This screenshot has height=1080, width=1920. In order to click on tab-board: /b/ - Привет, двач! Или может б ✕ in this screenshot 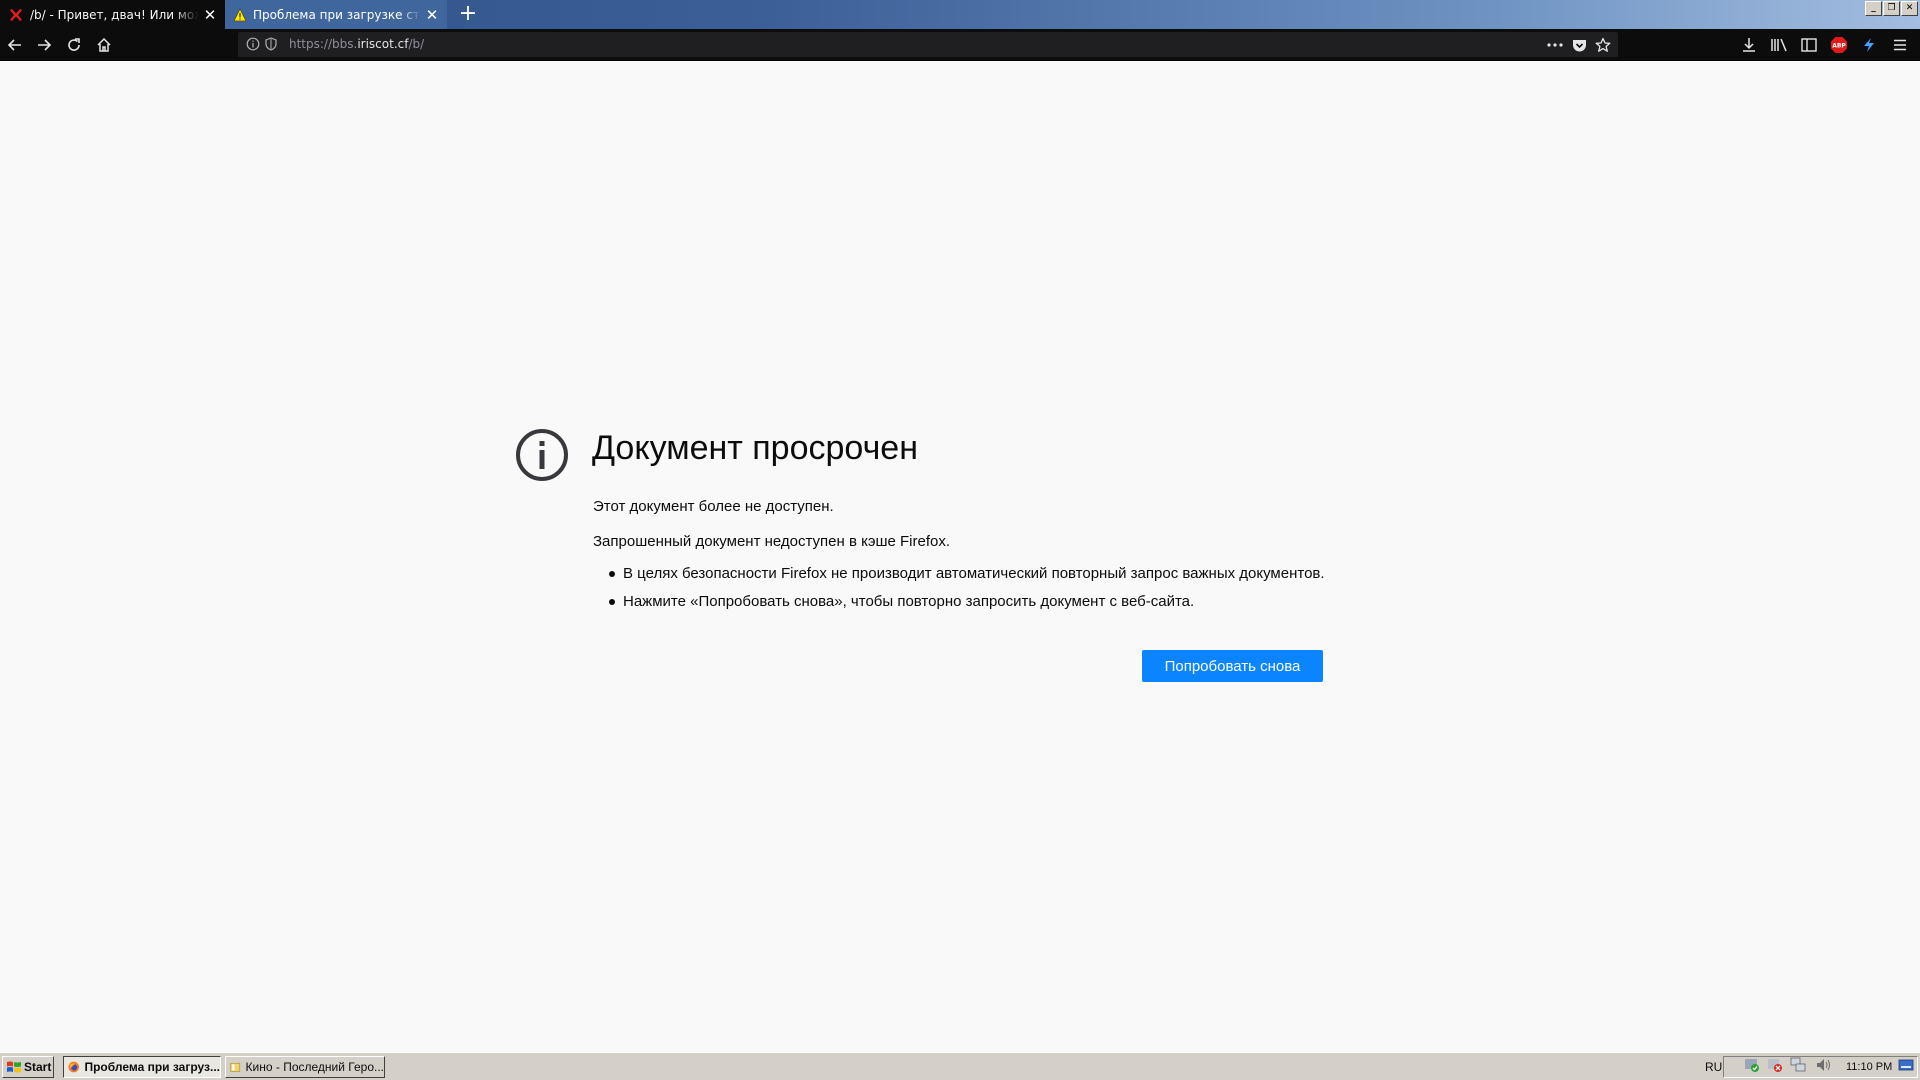, I will do `click(112, 14)`.